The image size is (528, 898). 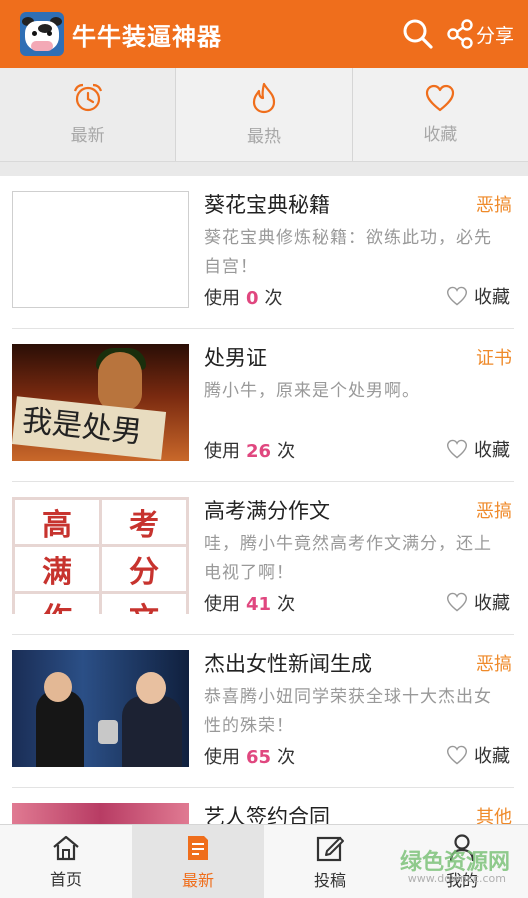 I want to click on item-description: 哇，腾小牛竟然高考作文满分，还上电视了啊！, so click(x=348, y=558).